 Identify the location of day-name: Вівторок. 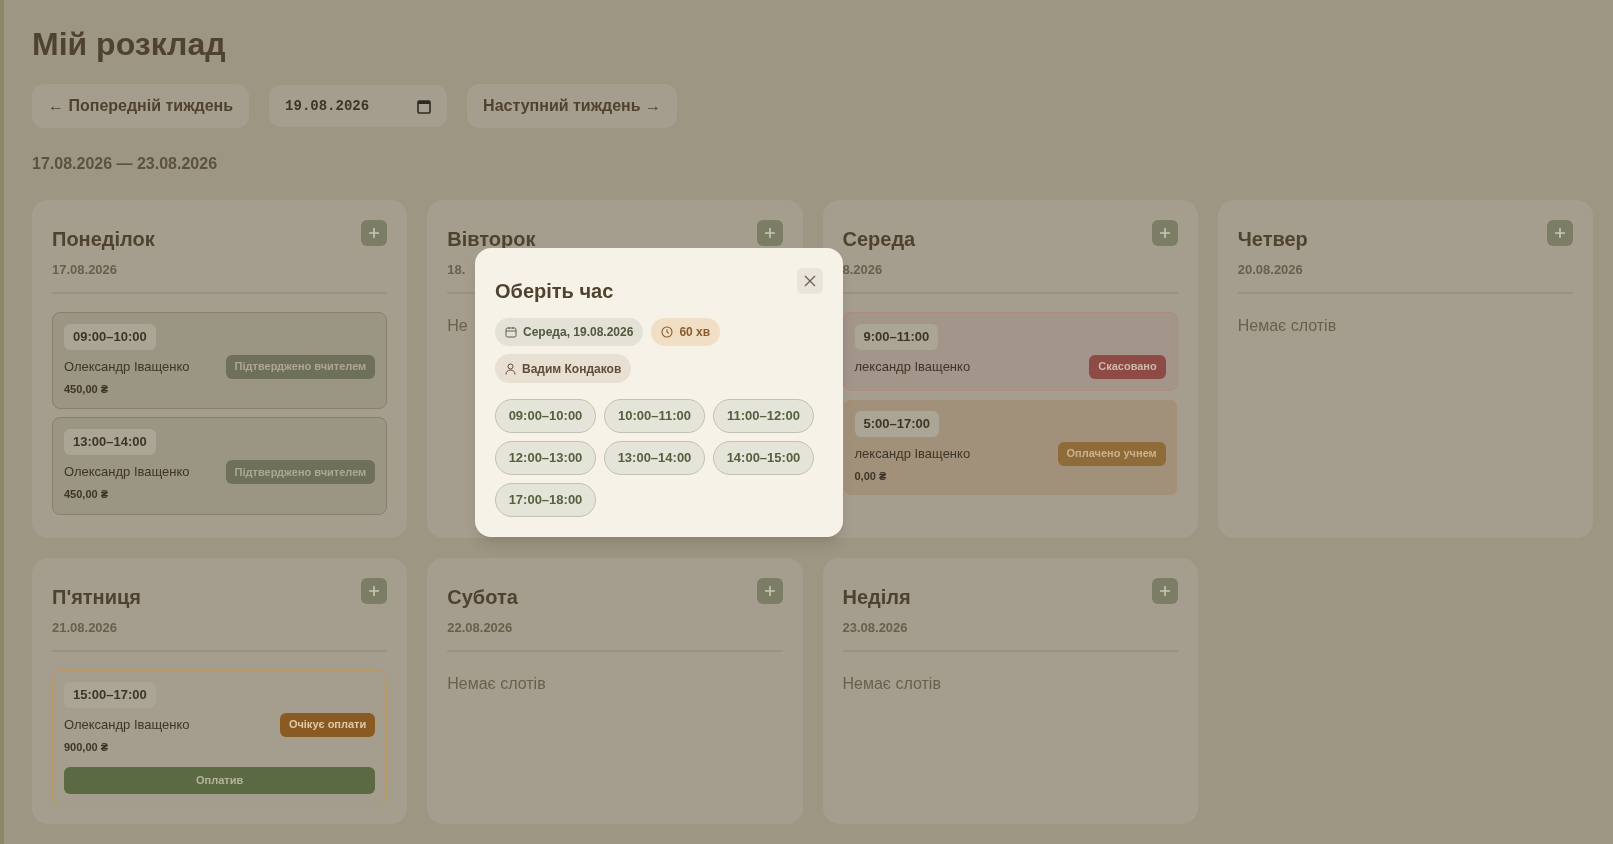
(491, 239).